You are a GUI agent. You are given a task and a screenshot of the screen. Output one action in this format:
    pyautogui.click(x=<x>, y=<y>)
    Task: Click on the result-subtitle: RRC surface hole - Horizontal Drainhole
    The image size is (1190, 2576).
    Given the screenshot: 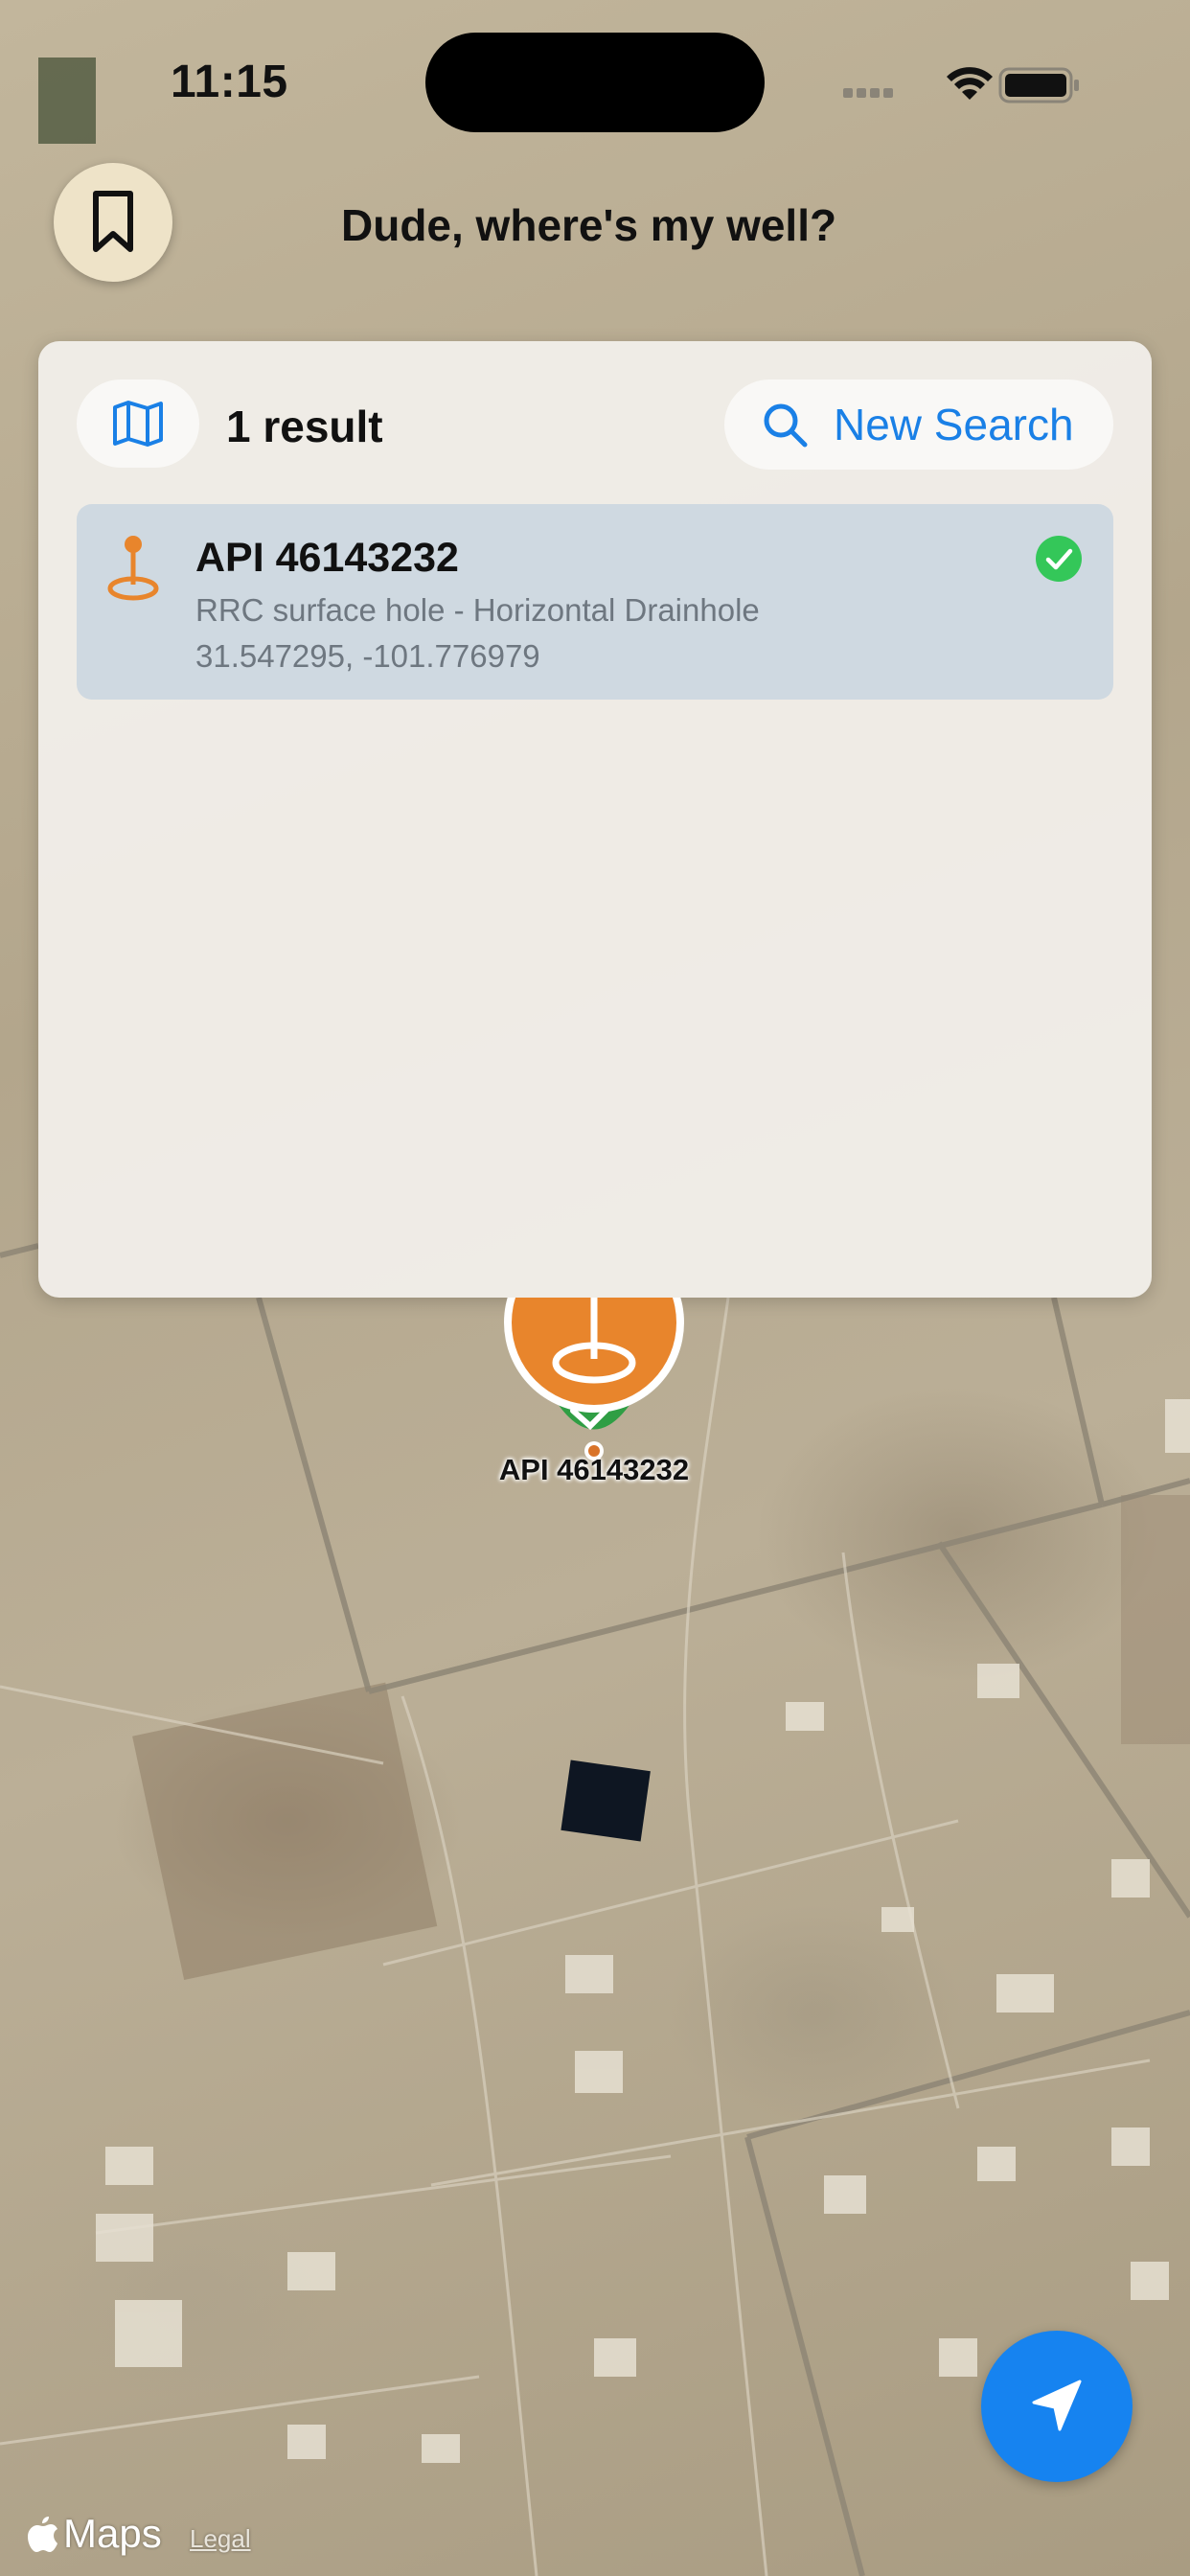 What is the action you would take?
    pyautogui.click(x=478, y=610)
    